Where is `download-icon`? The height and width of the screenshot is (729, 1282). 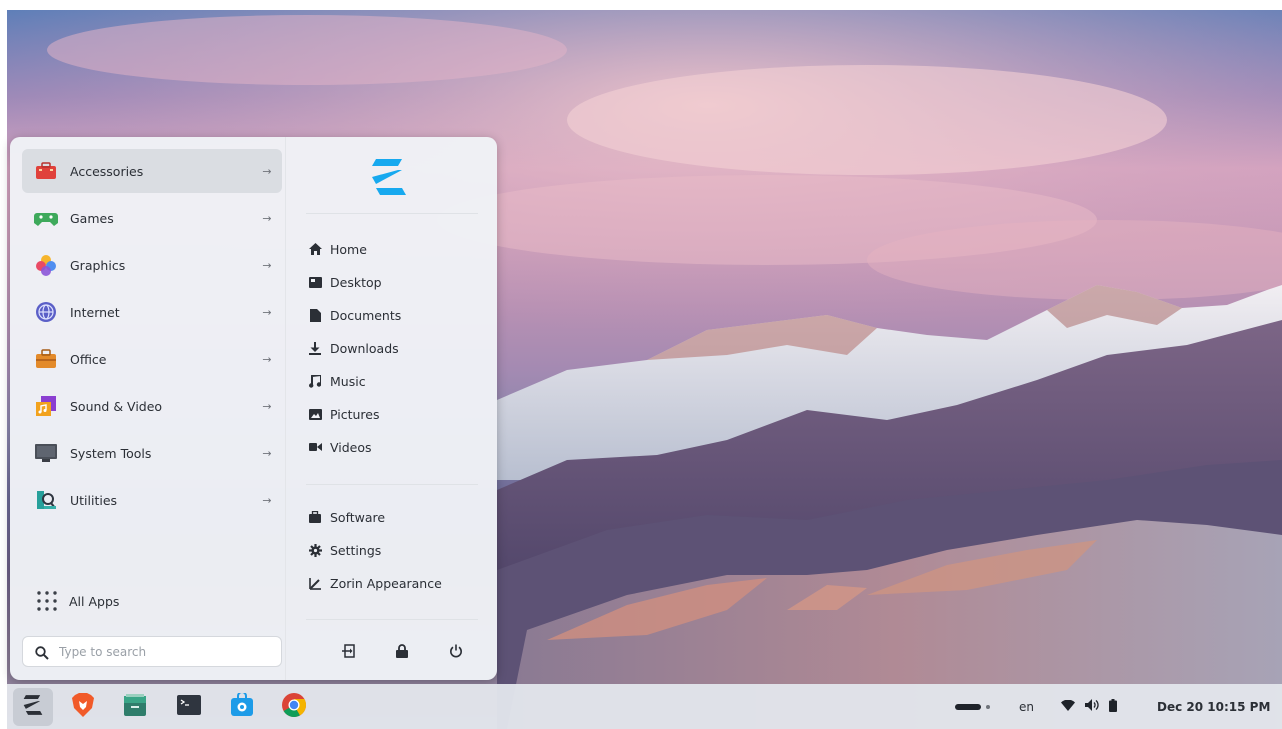 download-icon is located at coordinates (315, 348).